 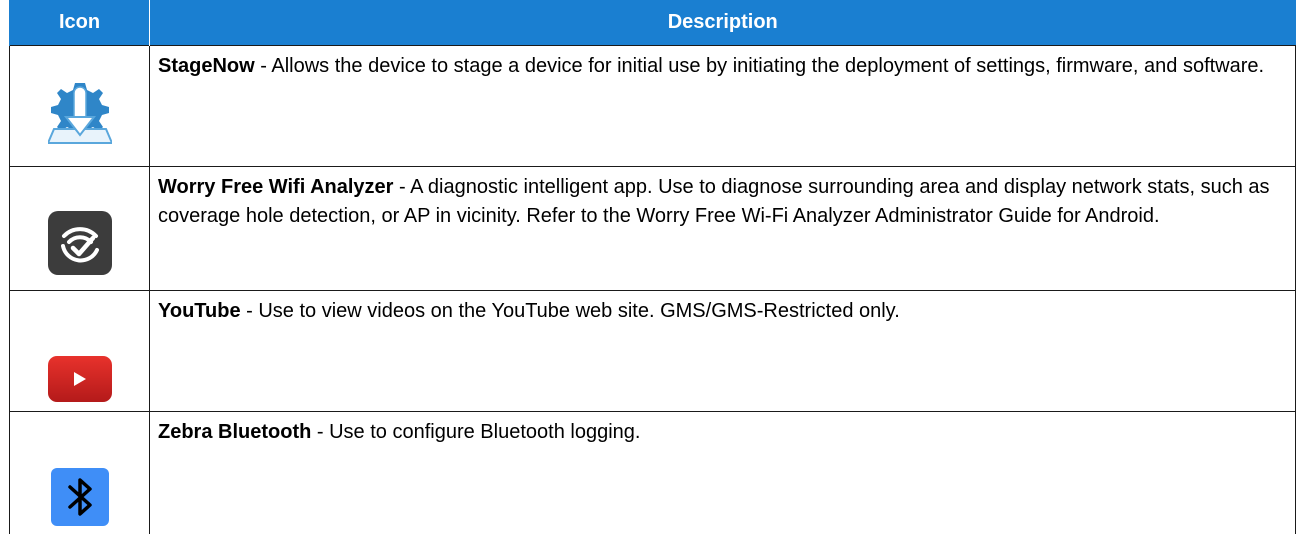 What do you see at coordinates (476, 432) in the screenshot?
I see `app-description: - Use to configure Bluetooth logging.` at bounding box center [476, 432].